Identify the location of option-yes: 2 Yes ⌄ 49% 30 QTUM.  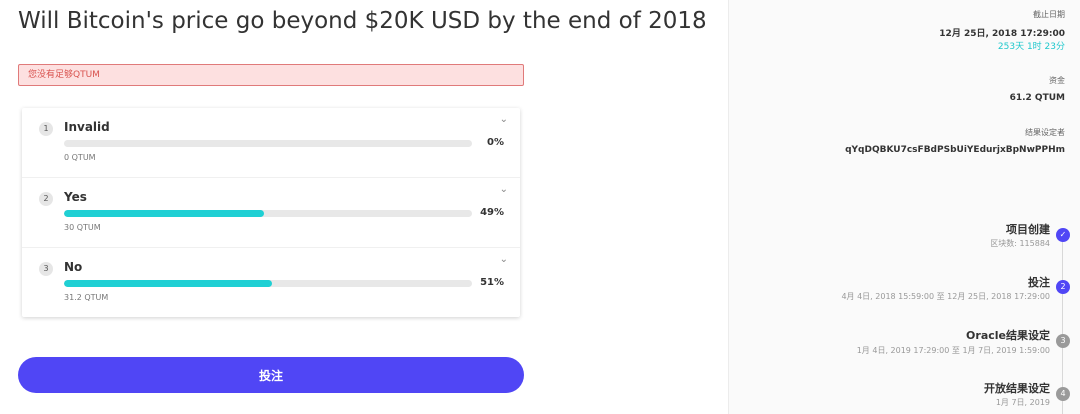
(271, 213).